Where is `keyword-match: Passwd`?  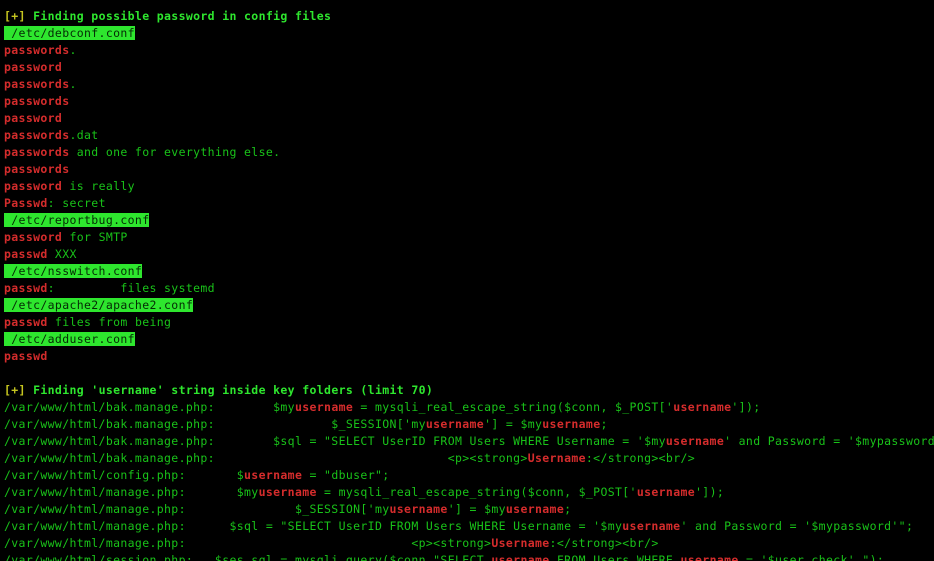
keyword-match: Passwd is located at coordinates (26, 203).